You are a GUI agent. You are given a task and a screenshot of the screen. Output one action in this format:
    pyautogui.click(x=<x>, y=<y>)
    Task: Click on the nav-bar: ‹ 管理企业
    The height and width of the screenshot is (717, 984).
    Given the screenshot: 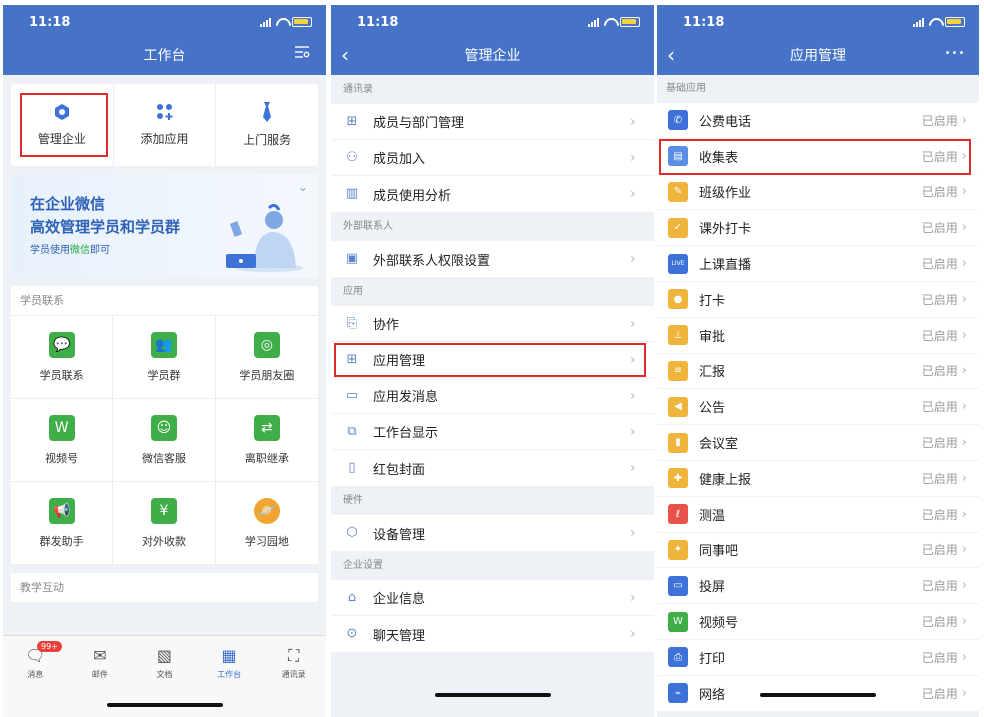 What is the action you would take?
    pyautogui.click(x=492, y=55)
    